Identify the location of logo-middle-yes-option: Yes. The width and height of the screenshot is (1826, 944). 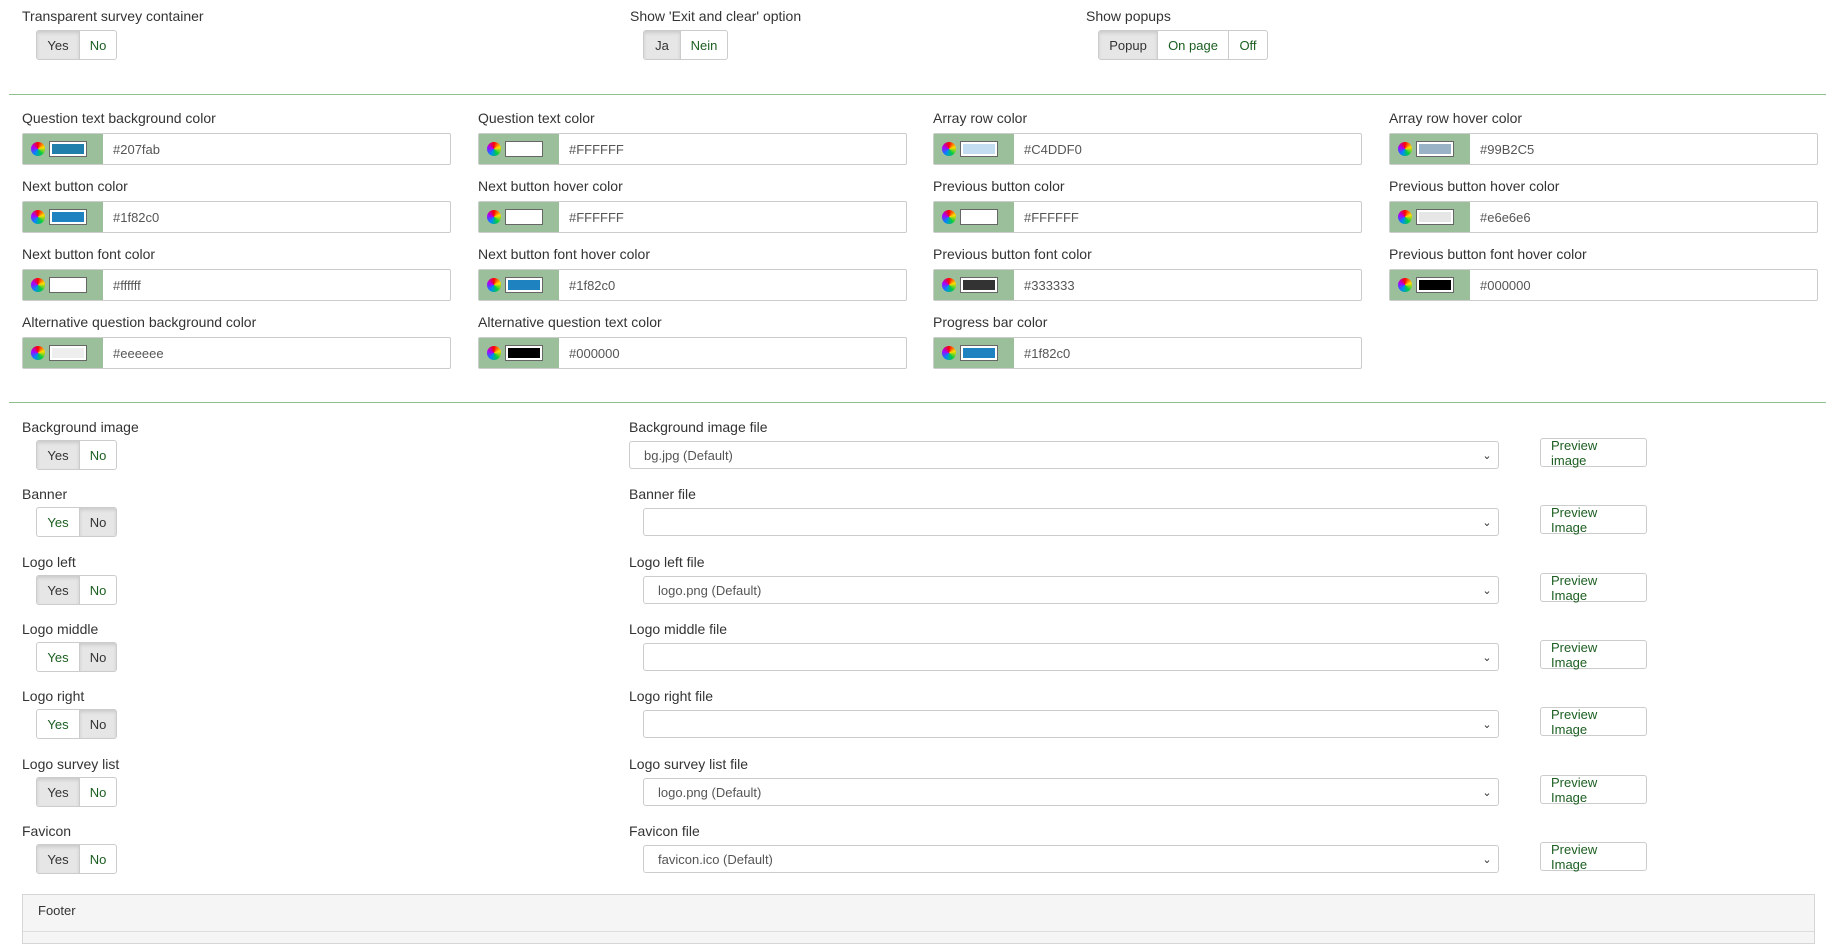
(58, 657).